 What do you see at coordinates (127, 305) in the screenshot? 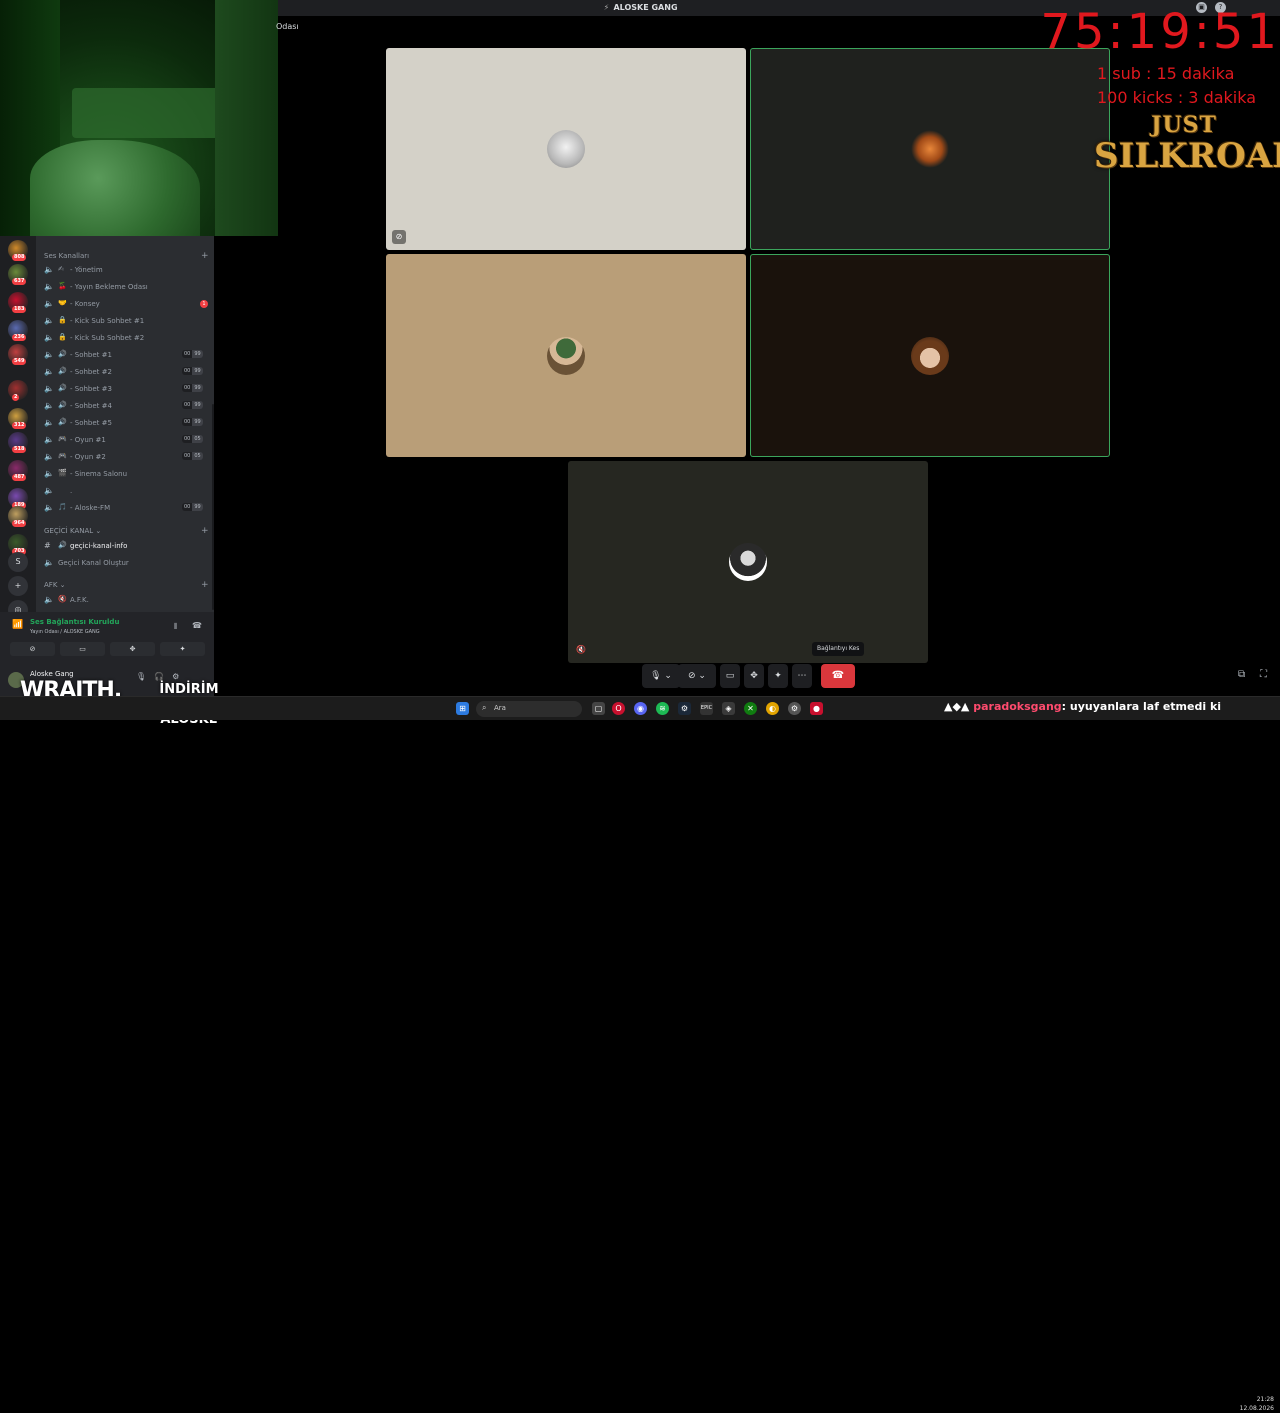
I see `channel-item: 🔈 🤝 - Konsey 1` at bounding box center [127, 305].